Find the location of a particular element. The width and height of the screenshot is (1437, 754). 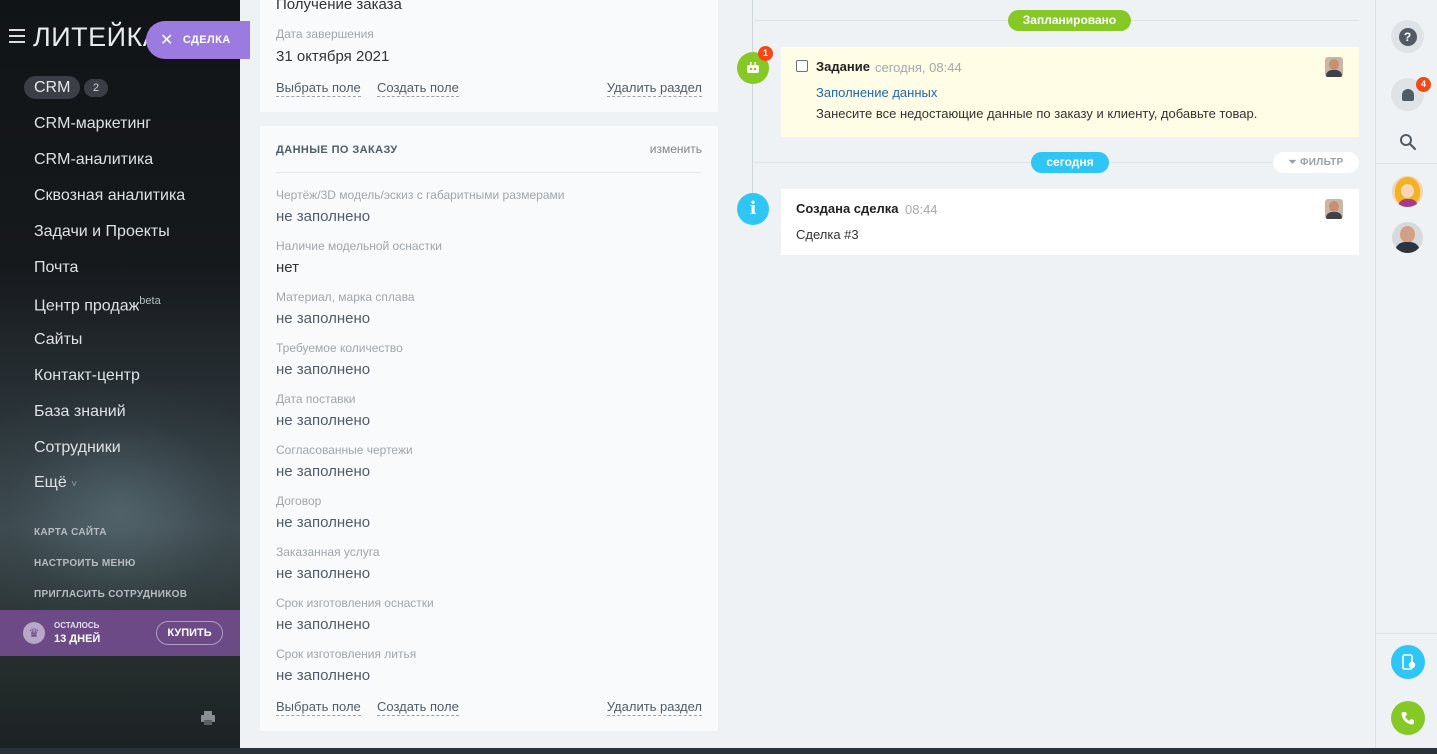

field-label: Заказанная услуга is located at coordinates (328, 552).